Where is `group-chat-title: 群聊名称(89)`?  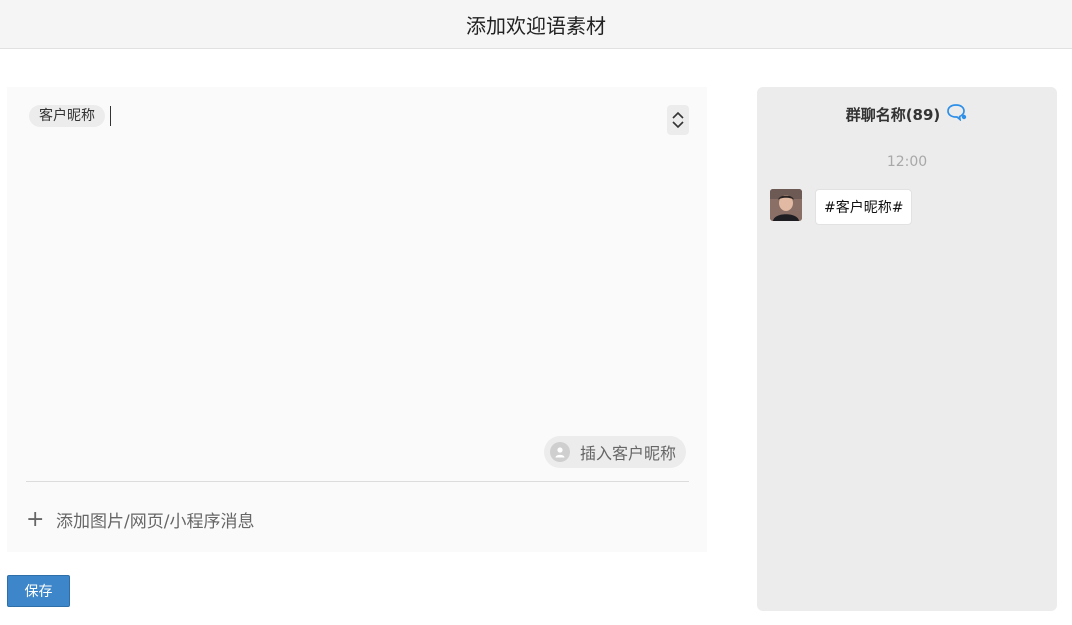 group-chat-title: 群聊名称(89) is located at coordinates (907, 114).